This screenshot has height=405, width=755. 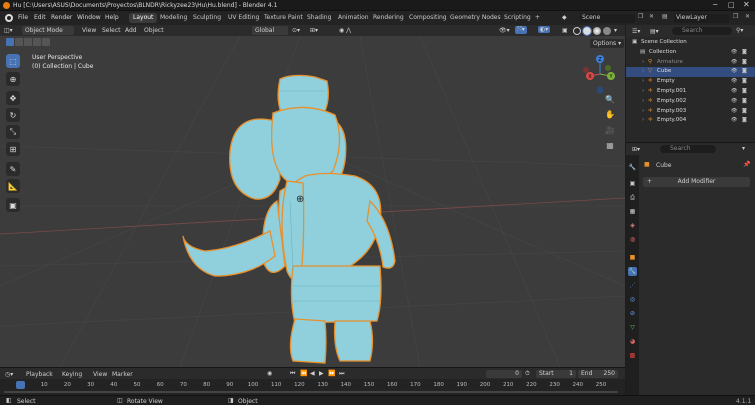 I want to click on scale-tool-icon: ⤡, so click(x=13, y=132).